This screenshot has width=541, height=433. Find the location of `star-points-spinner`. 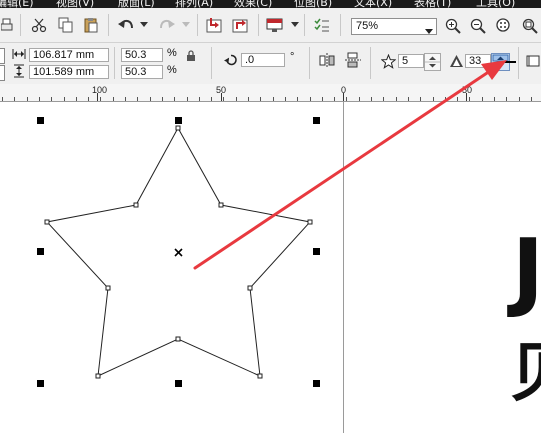

star-points-spinner is located at coordinates (432, 62).